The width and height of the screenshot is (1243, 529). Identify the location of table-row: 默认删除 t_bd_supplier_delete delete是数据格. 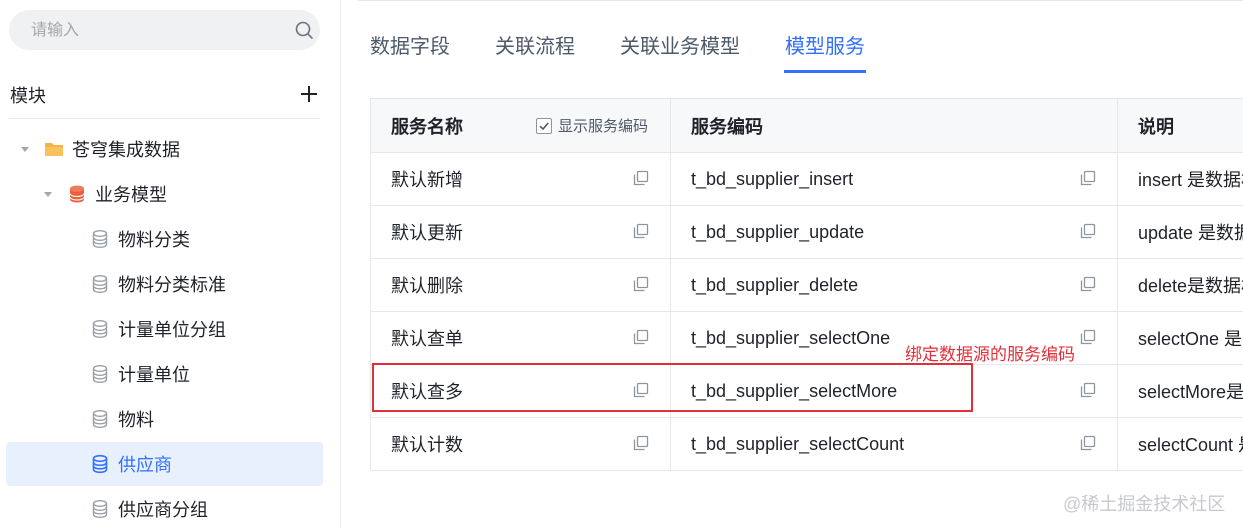
(807, 285).